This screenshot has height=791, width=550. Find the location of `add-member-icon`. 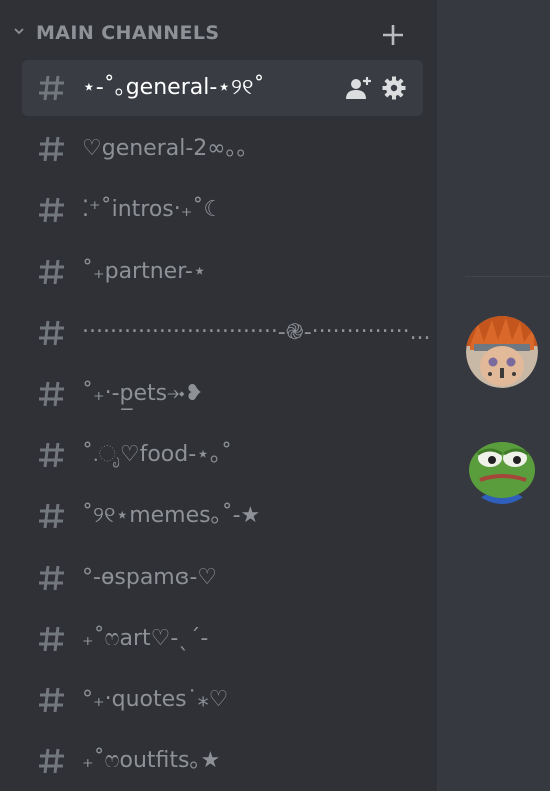

add-member-icon is located at coordinates (358, 88).